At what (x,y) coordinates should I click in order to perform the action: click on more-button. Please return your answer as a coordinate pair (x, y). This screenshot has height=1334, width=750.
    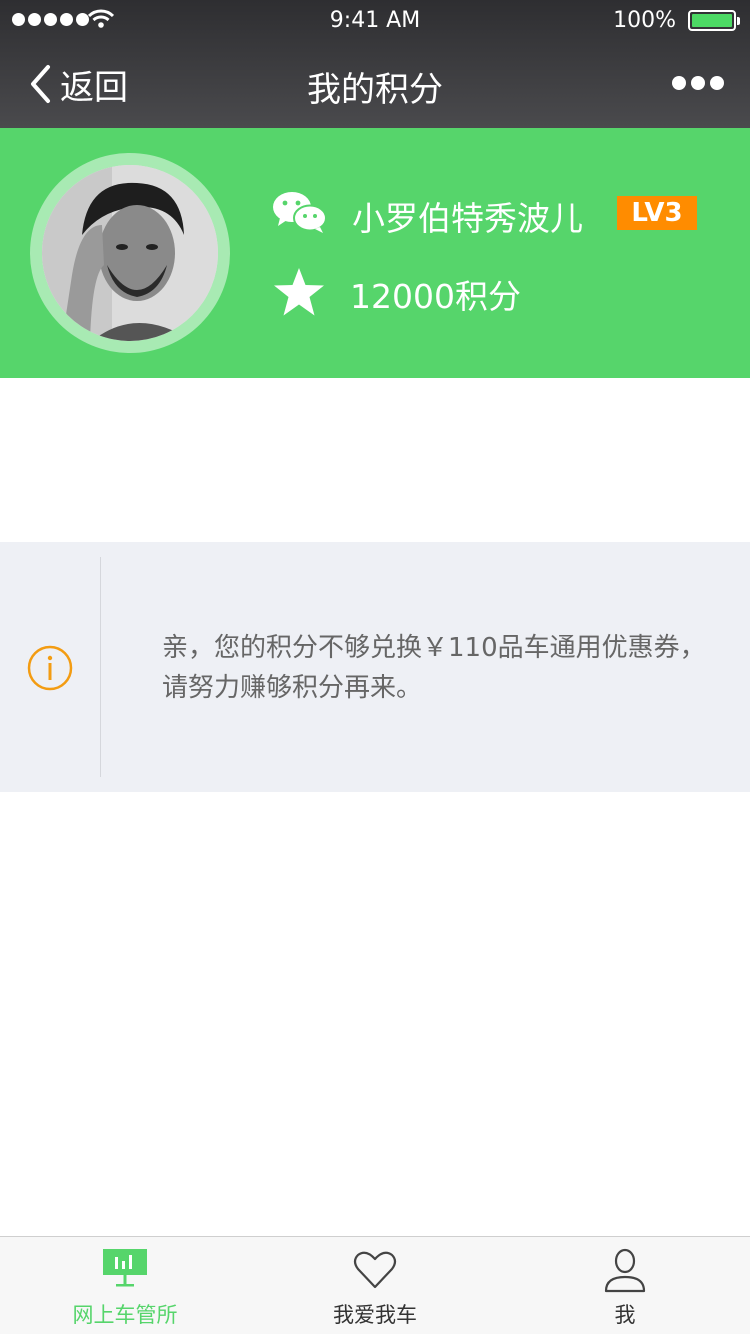
    Looking at the image, I should click on (698, 83).